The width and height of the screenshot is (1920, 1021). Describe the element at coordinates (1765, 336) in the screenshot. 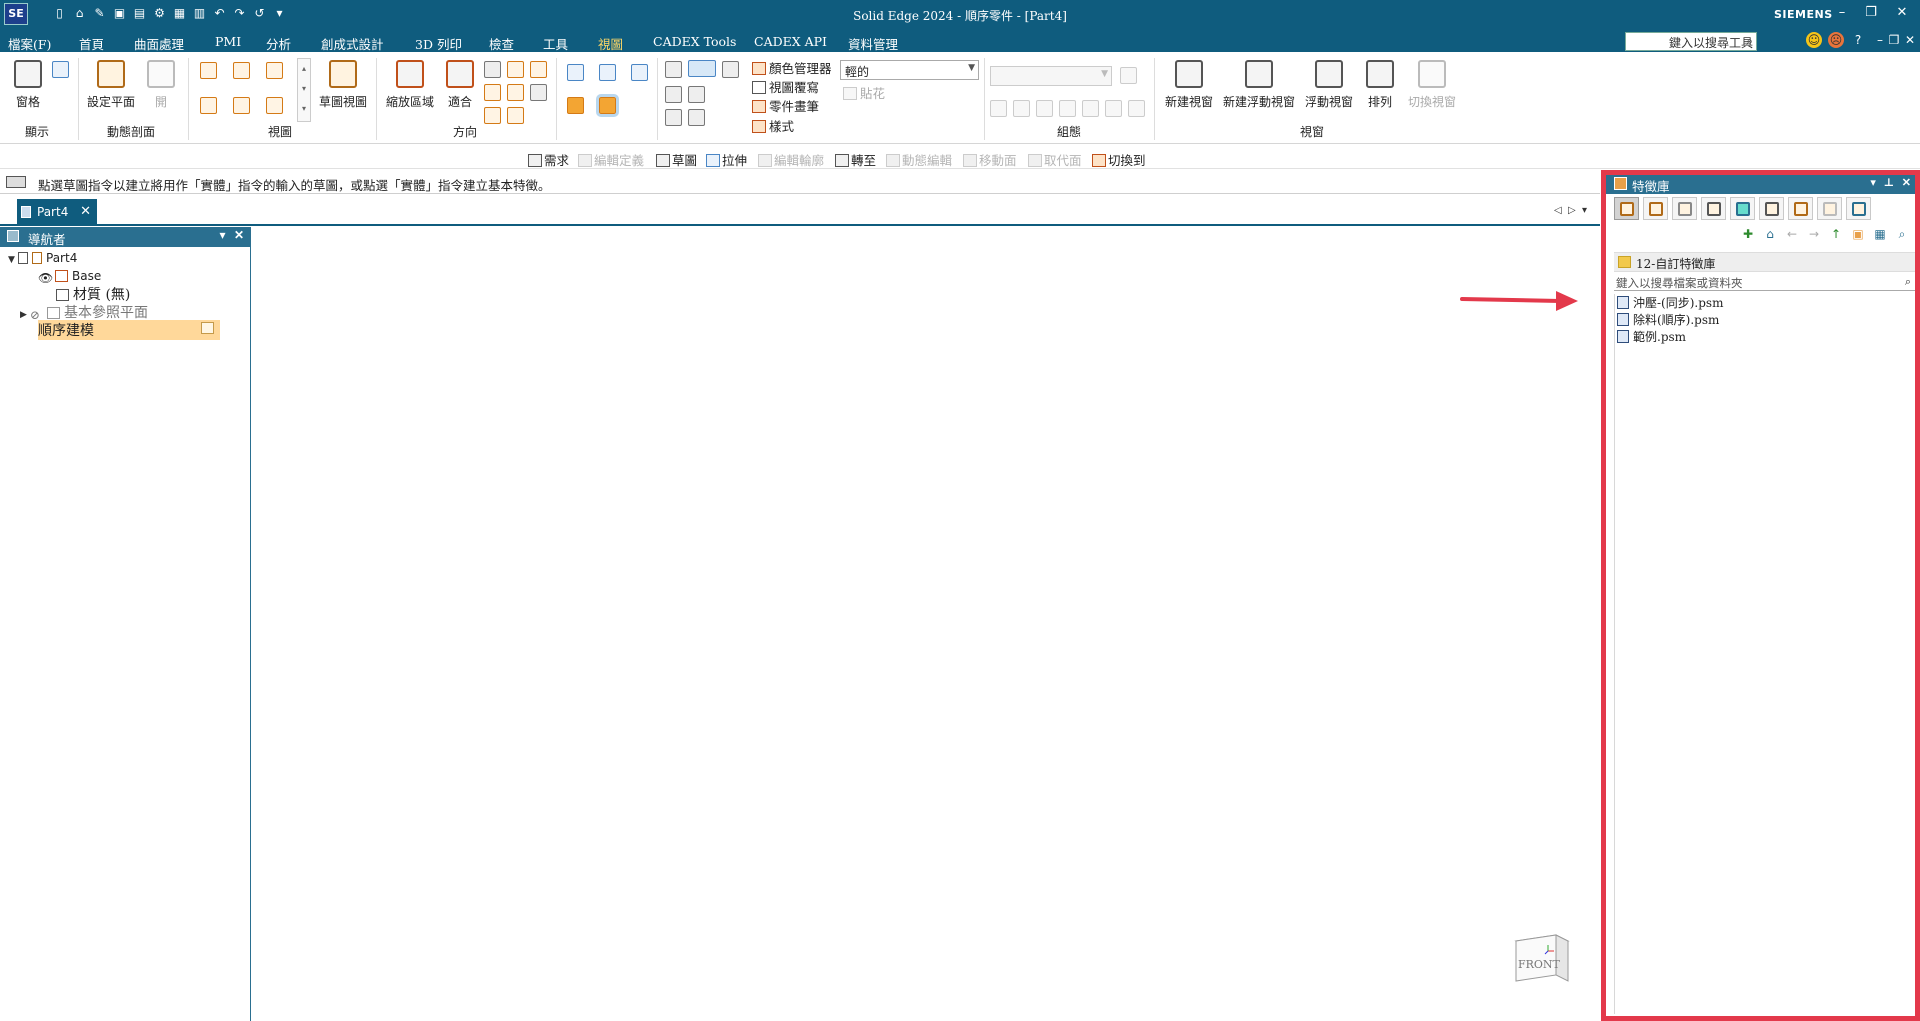

I see `list-item: 範例.psm` at that location.